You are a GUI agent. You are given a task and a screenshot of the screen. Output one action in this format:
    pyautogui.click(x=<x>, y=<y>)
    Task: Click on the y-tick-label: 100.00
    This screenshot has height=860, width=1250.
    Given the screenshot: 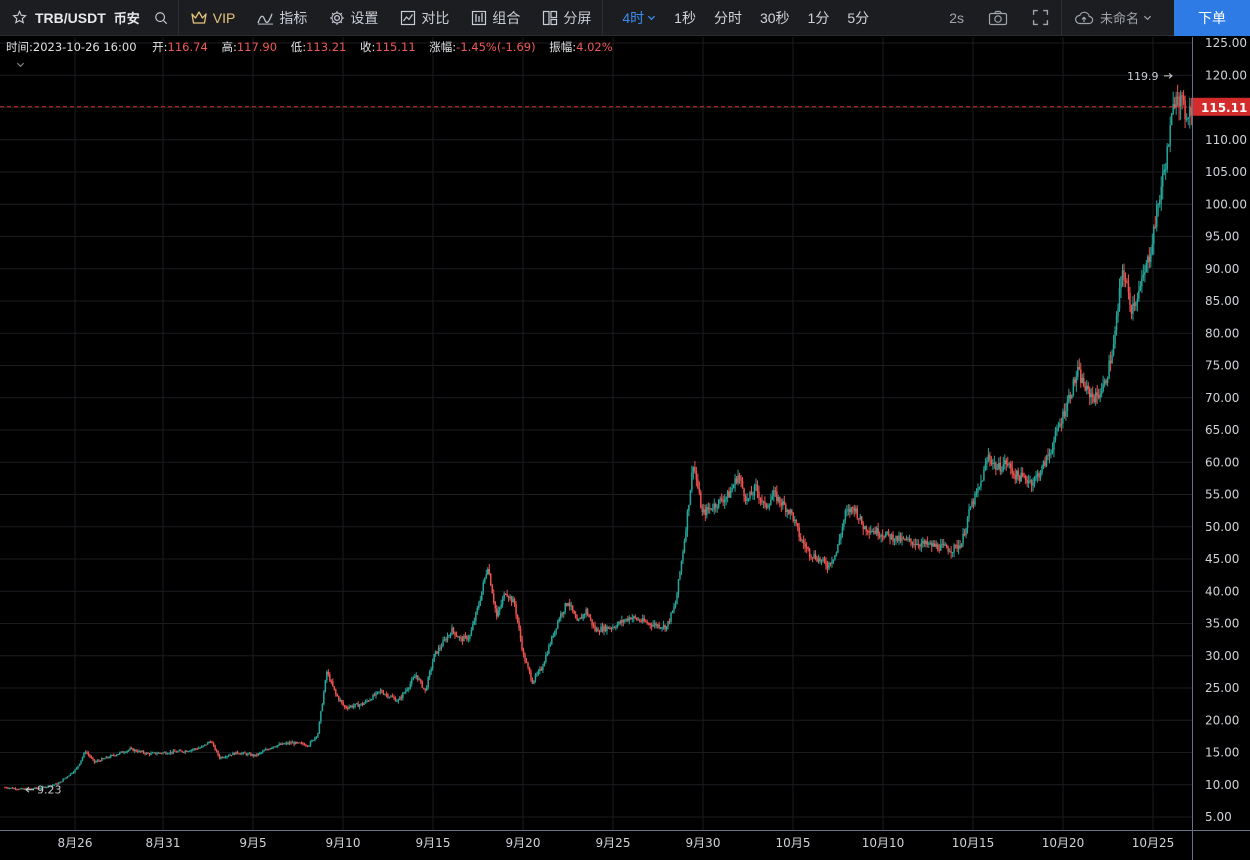 What is the action you would take?
    pyautogui.click(x=1226, y=204)
    